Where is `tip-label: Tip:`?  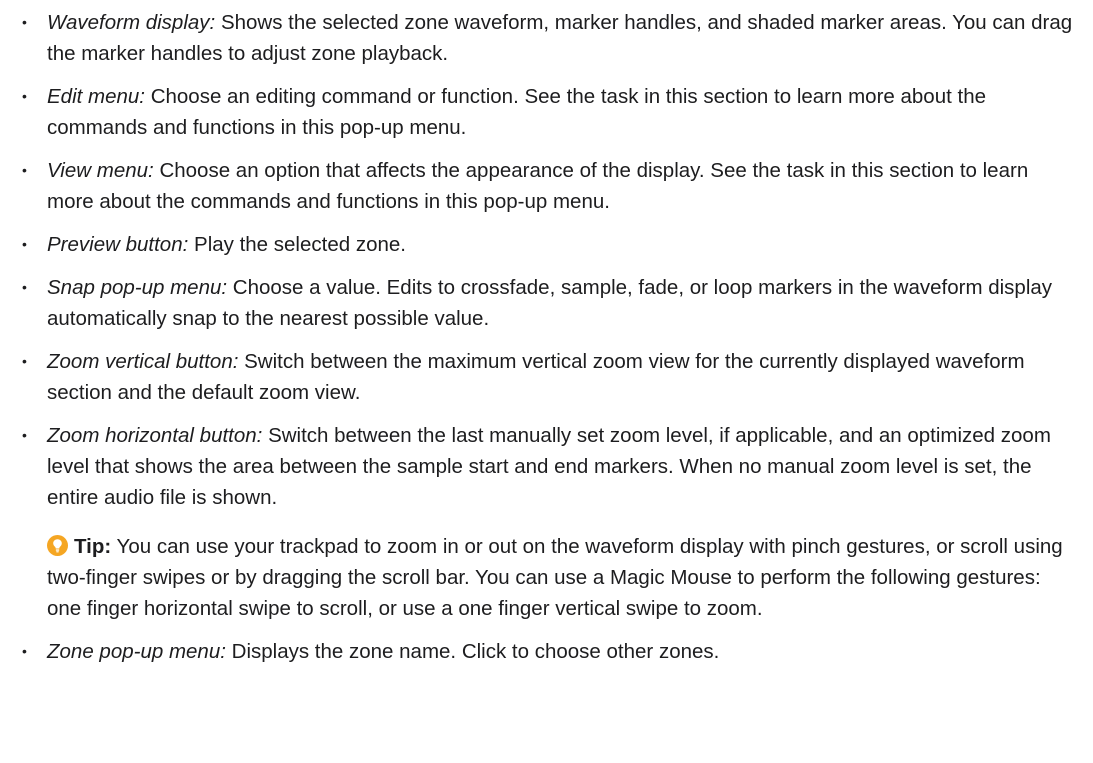
tip-label: Tip: is located at coordinates (93, 546).